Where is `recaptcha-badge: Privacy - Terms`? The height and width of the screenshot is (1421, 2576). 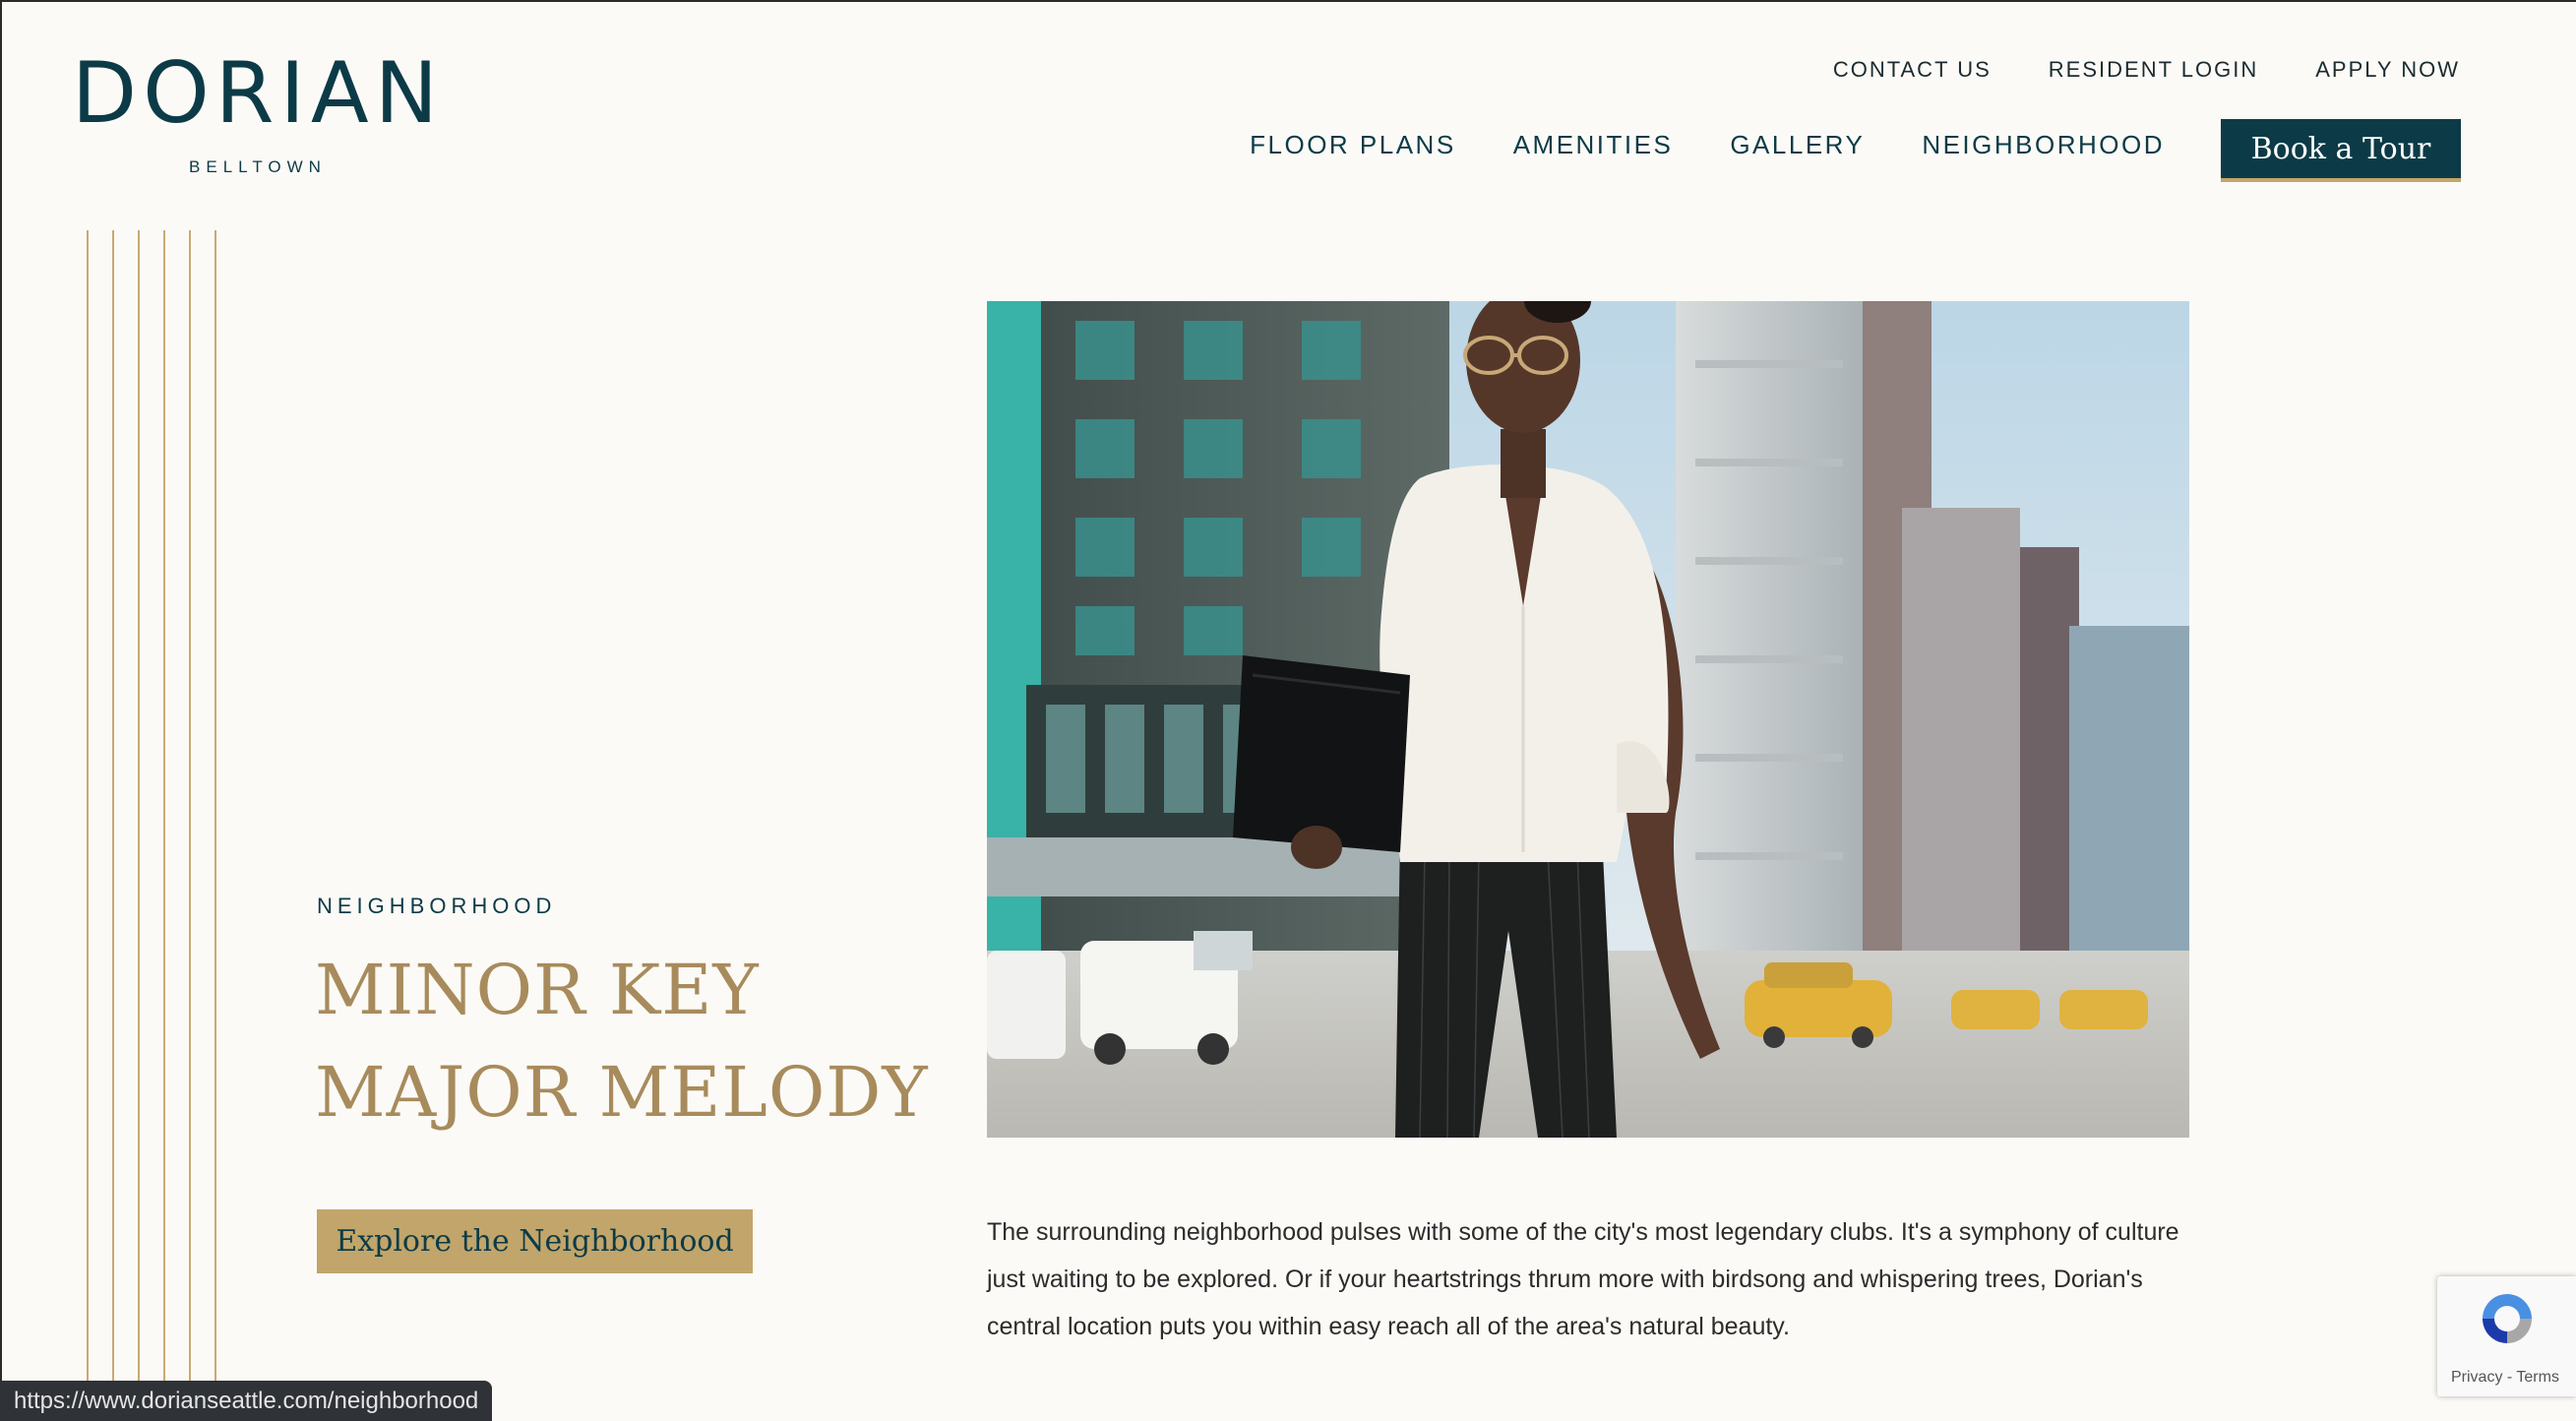
recaptcha-badge: Privacy - Terms is located at coordinates (2506, 1336).